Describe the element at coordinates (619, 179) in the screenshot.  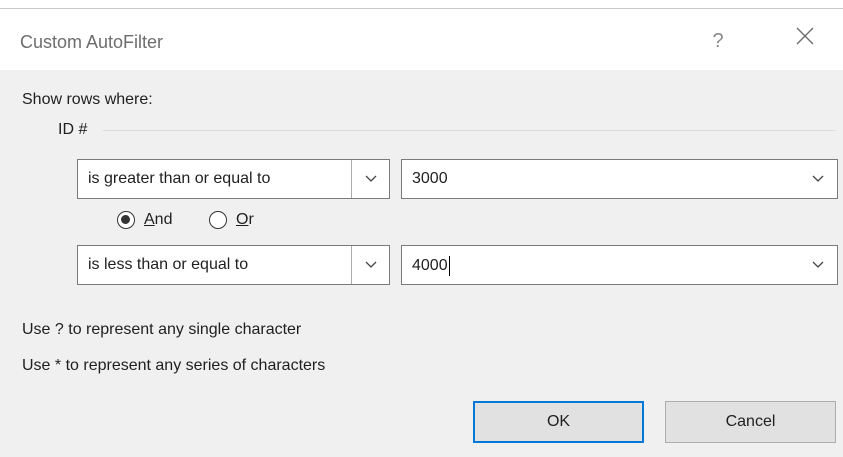
I see `value-1-combobox: 3000` at that location.